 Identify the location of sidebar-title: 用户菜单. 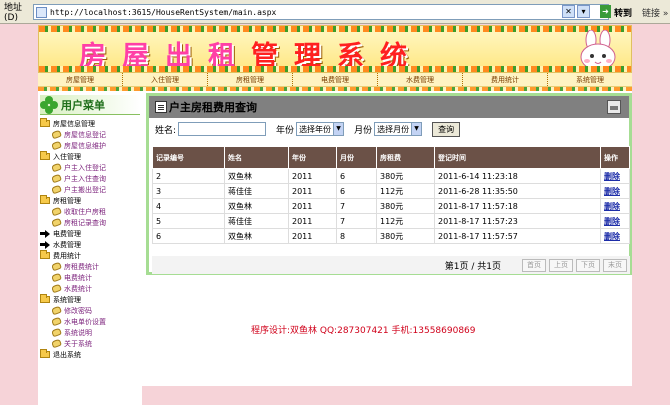
(83, 105).